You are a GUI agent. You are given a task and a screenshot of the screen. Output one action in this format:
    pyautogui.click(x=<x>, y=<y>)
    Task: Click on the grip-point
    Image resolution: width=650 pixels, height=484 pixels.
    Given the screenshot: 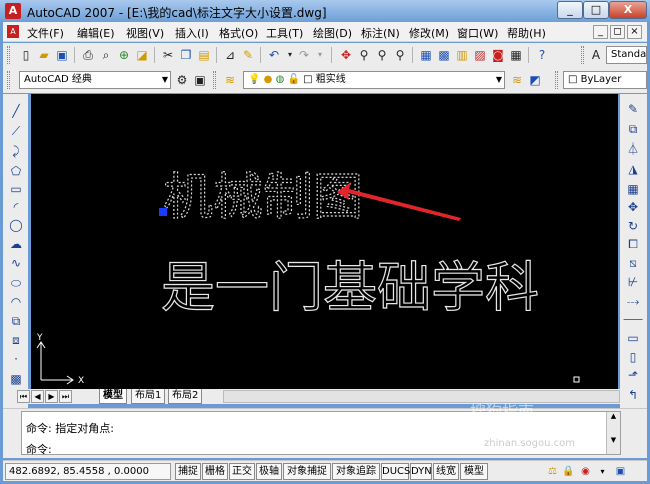 What is the action you would take?
    pyautogui.click(x=163, y=212)
    